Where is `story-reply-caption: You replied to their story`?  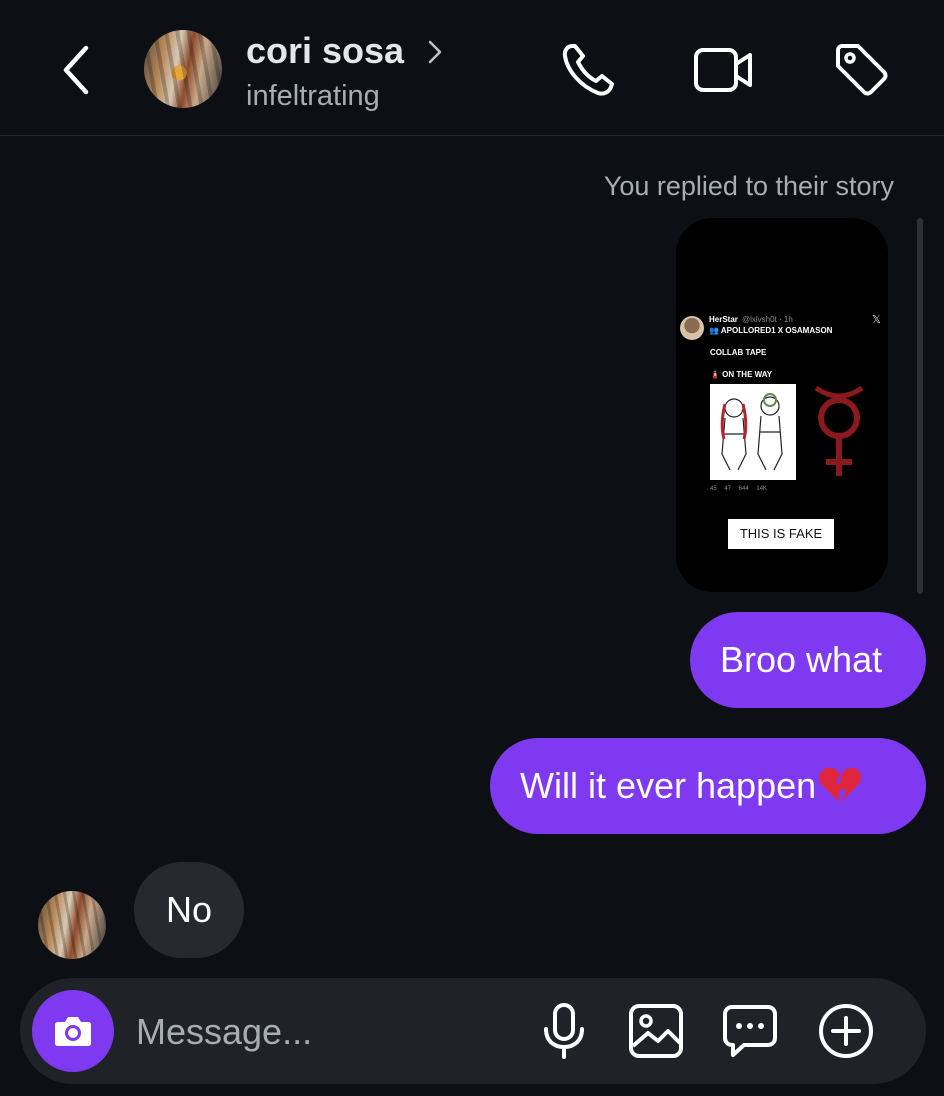
story-reply-caption: You replied to their story is located at coordinates (748, 186).